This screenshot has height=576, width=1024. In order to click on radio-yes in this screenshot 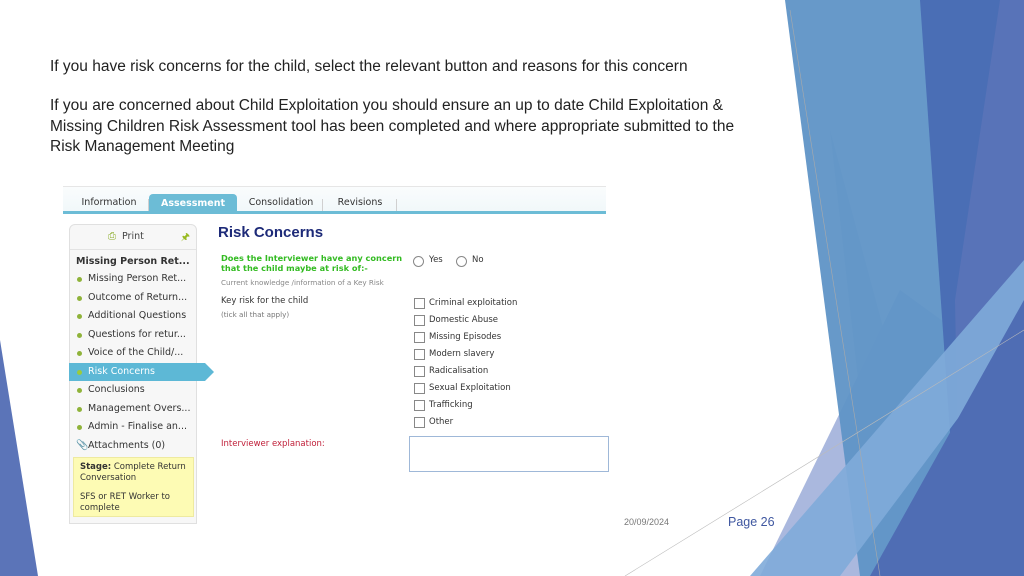, I will do `click(418, 261)`.